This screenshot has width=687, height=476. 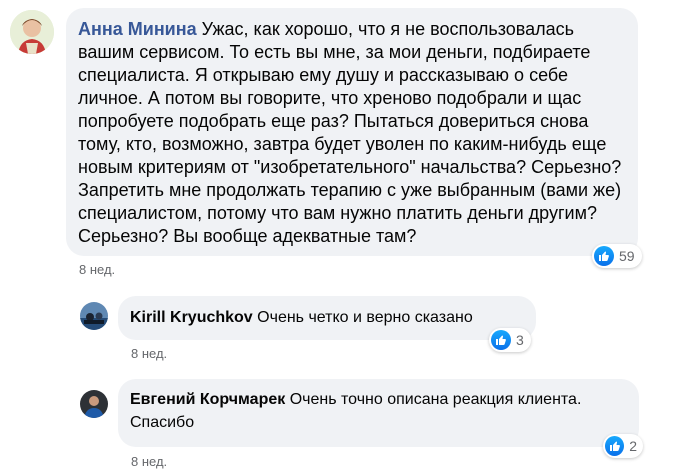 What do you see at coordinates (633, 446) in the screenshot?
I see `reaction-number: 2` at bounding box center [633, 446].